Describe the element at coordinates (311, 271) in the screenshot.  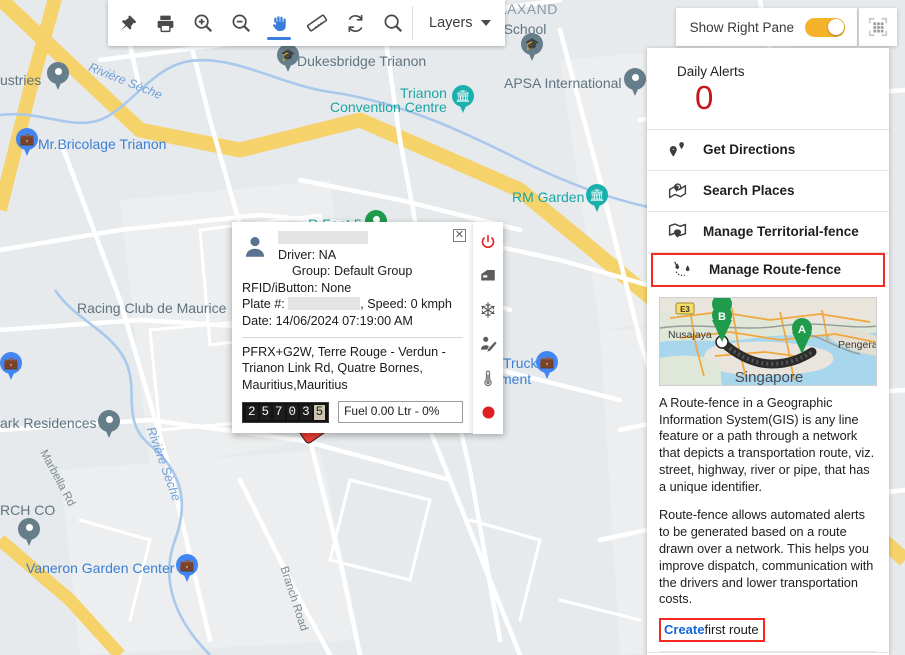
I see `group-label: Group:` at that location.